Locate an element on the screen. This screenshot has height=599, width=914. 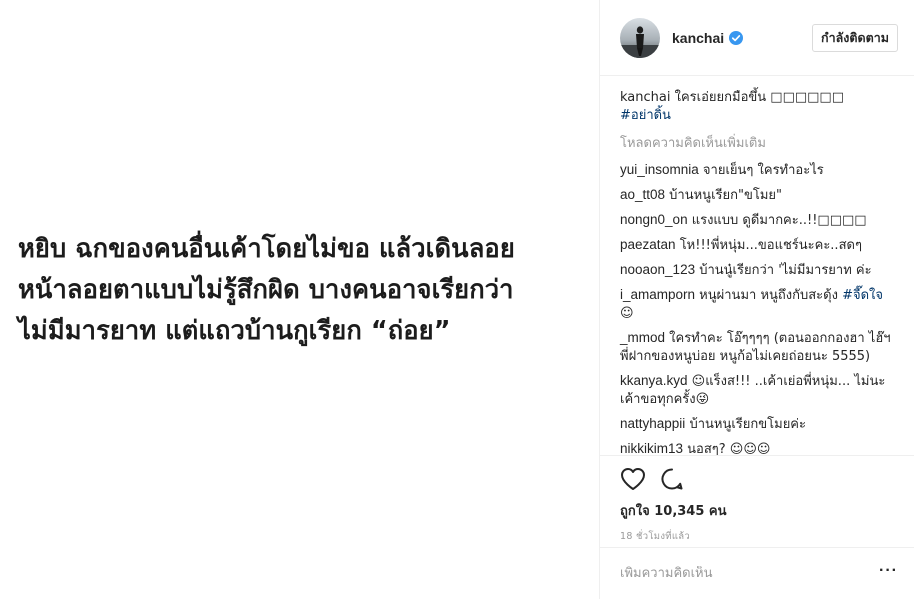
post-footer: ถูกใจ 10,345 คน 18 ชั่วโมงที่แล้ว is located at coordinates (757, 499).